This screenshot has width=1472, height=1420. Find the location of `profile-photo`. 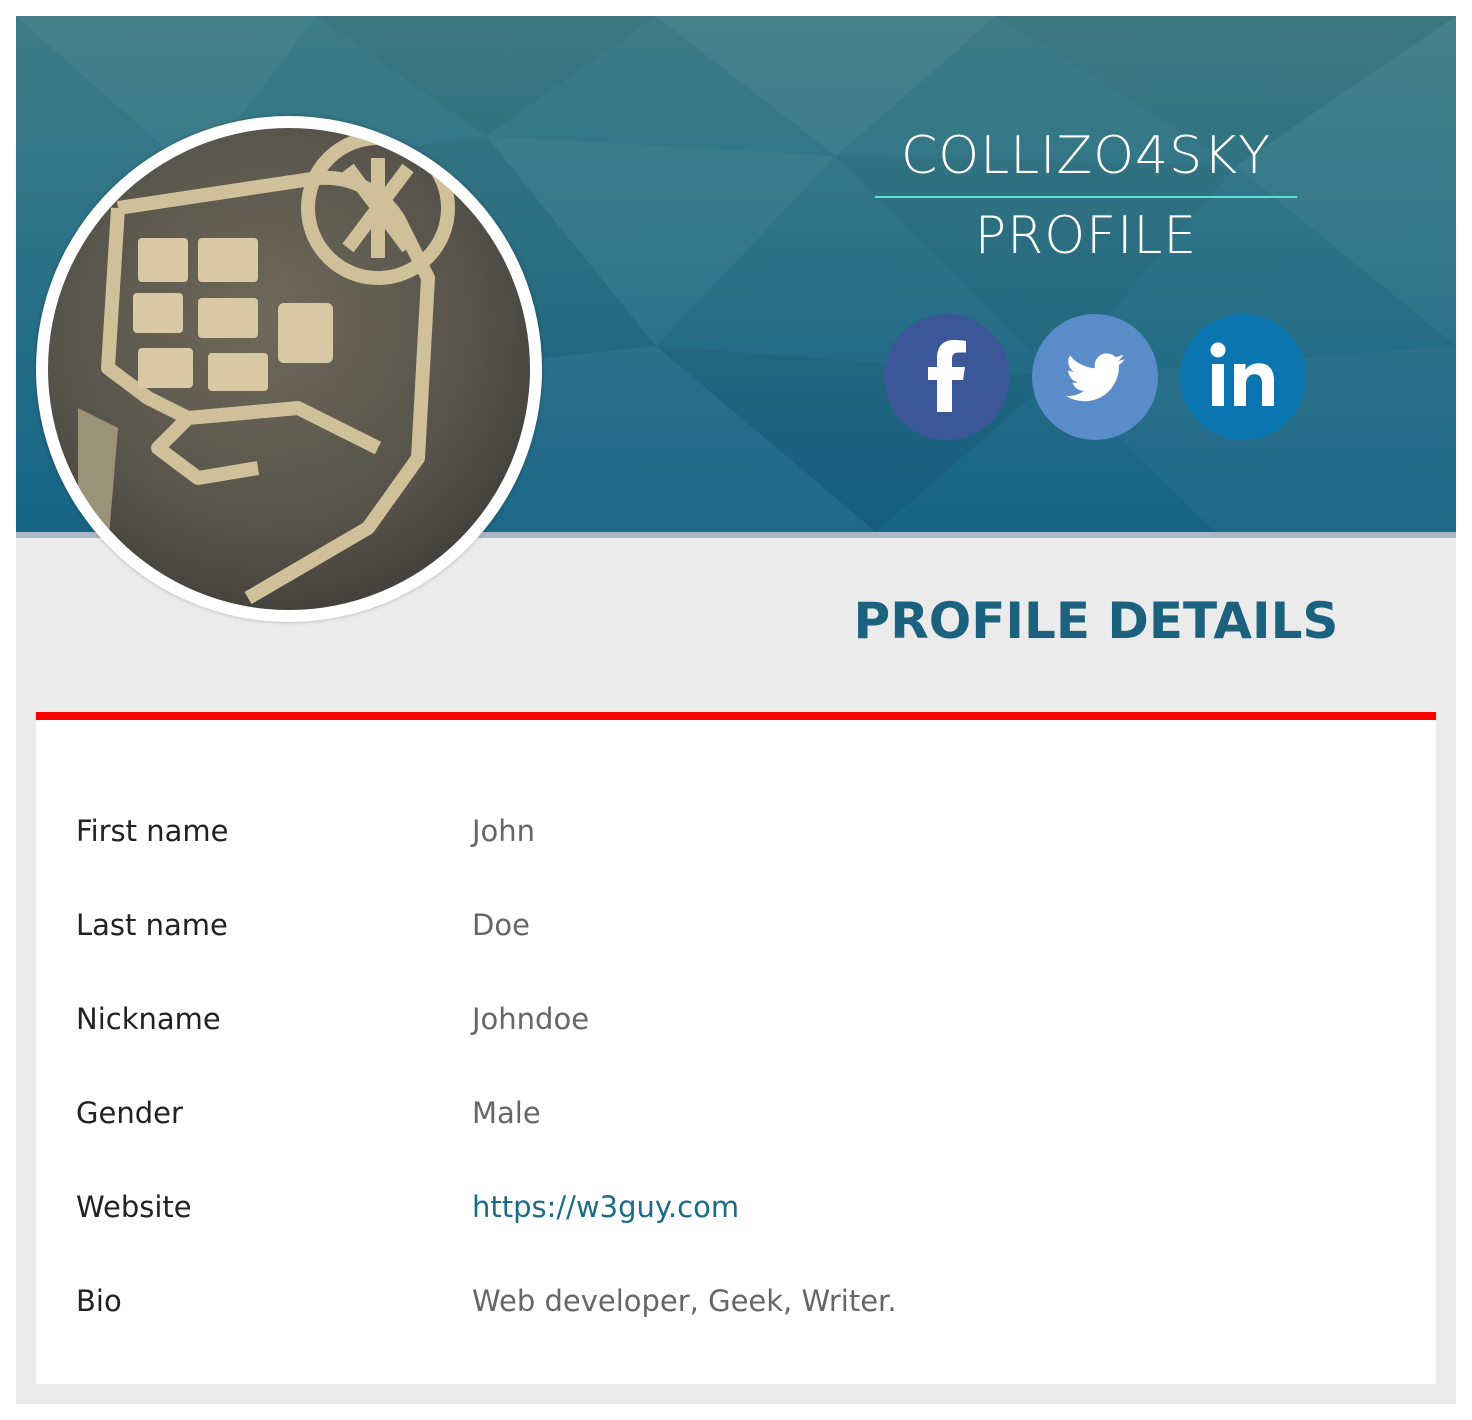

profile-photo is located at coordinates (289, 369).